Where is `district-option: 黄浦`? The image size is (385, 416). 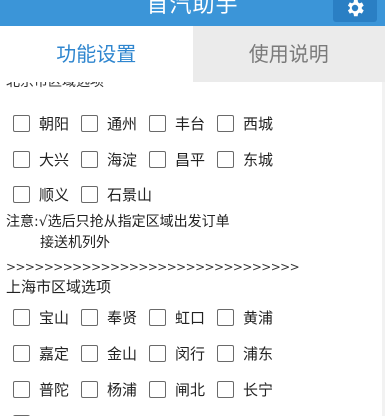 district-option: 黄浦 is located at coordinates (251, 317).